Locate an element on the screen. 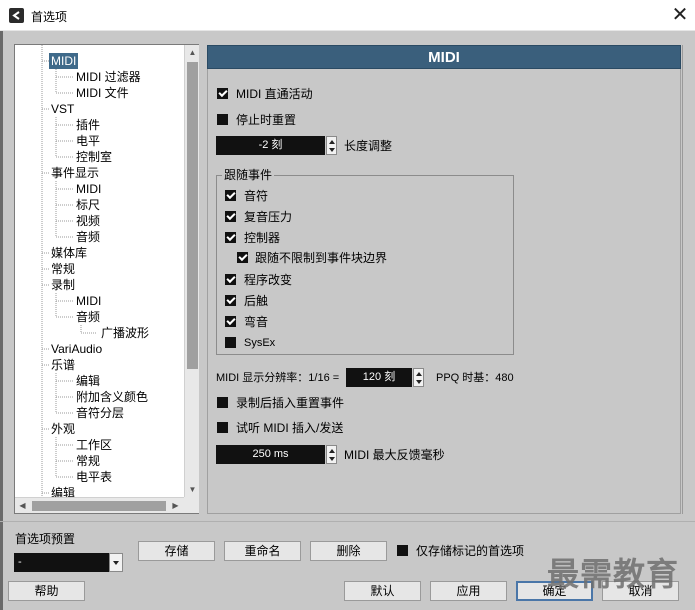  scroll-up-icon: ▲ is located at coordinates (192, 52).